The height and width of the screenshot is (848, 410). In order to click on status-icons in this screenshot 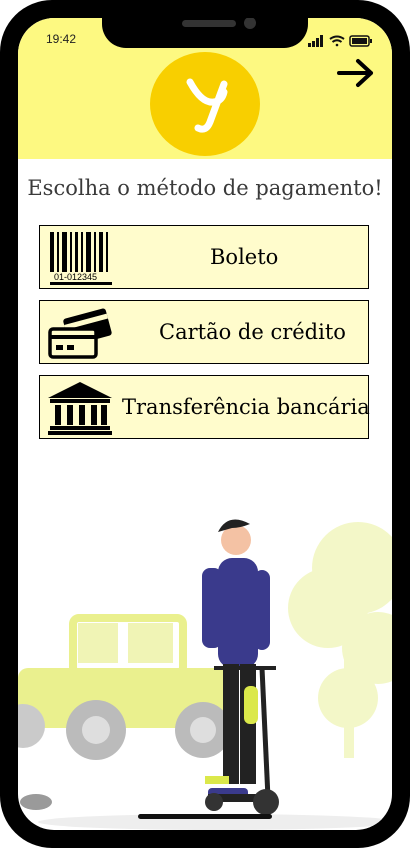, I will do `click(340, 41)`.